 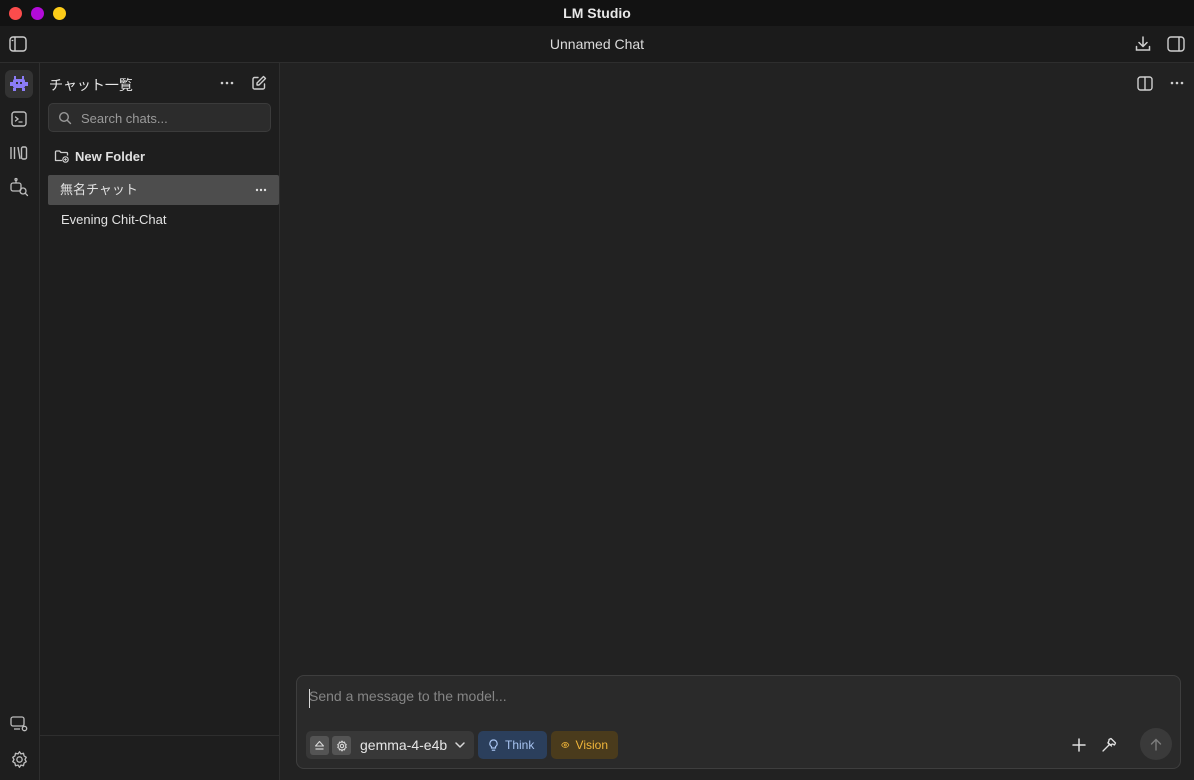 I want to click on toggle-right-panel-button, so click(x=1176, y=44).